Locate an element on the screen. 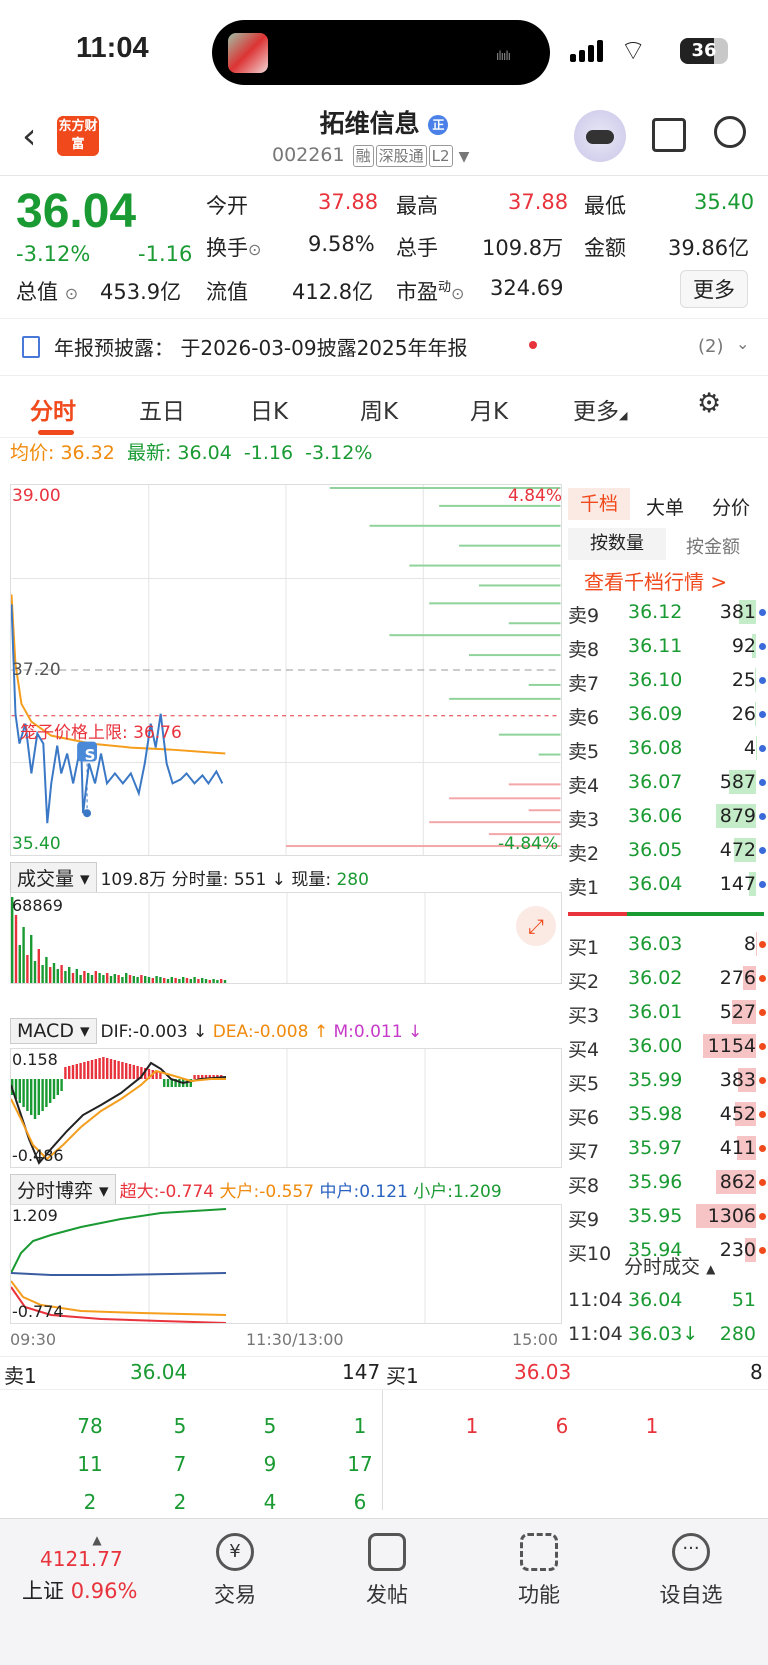 The image size is (768, 1665). queue-sell-cell: 78 is located at coordinates (90, 1426).